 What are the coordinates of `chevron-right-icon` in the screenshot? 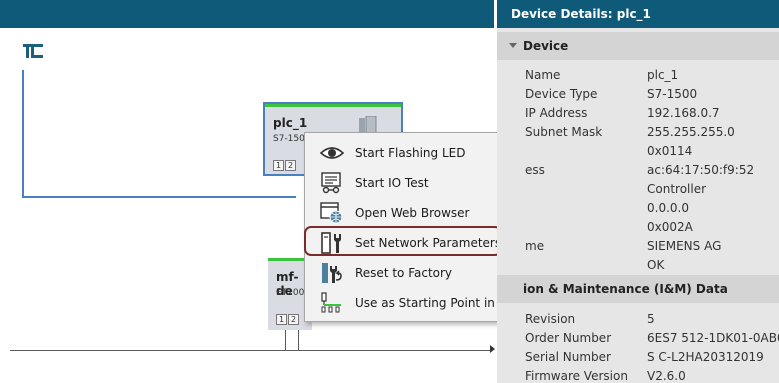 It's located at (492, 349).